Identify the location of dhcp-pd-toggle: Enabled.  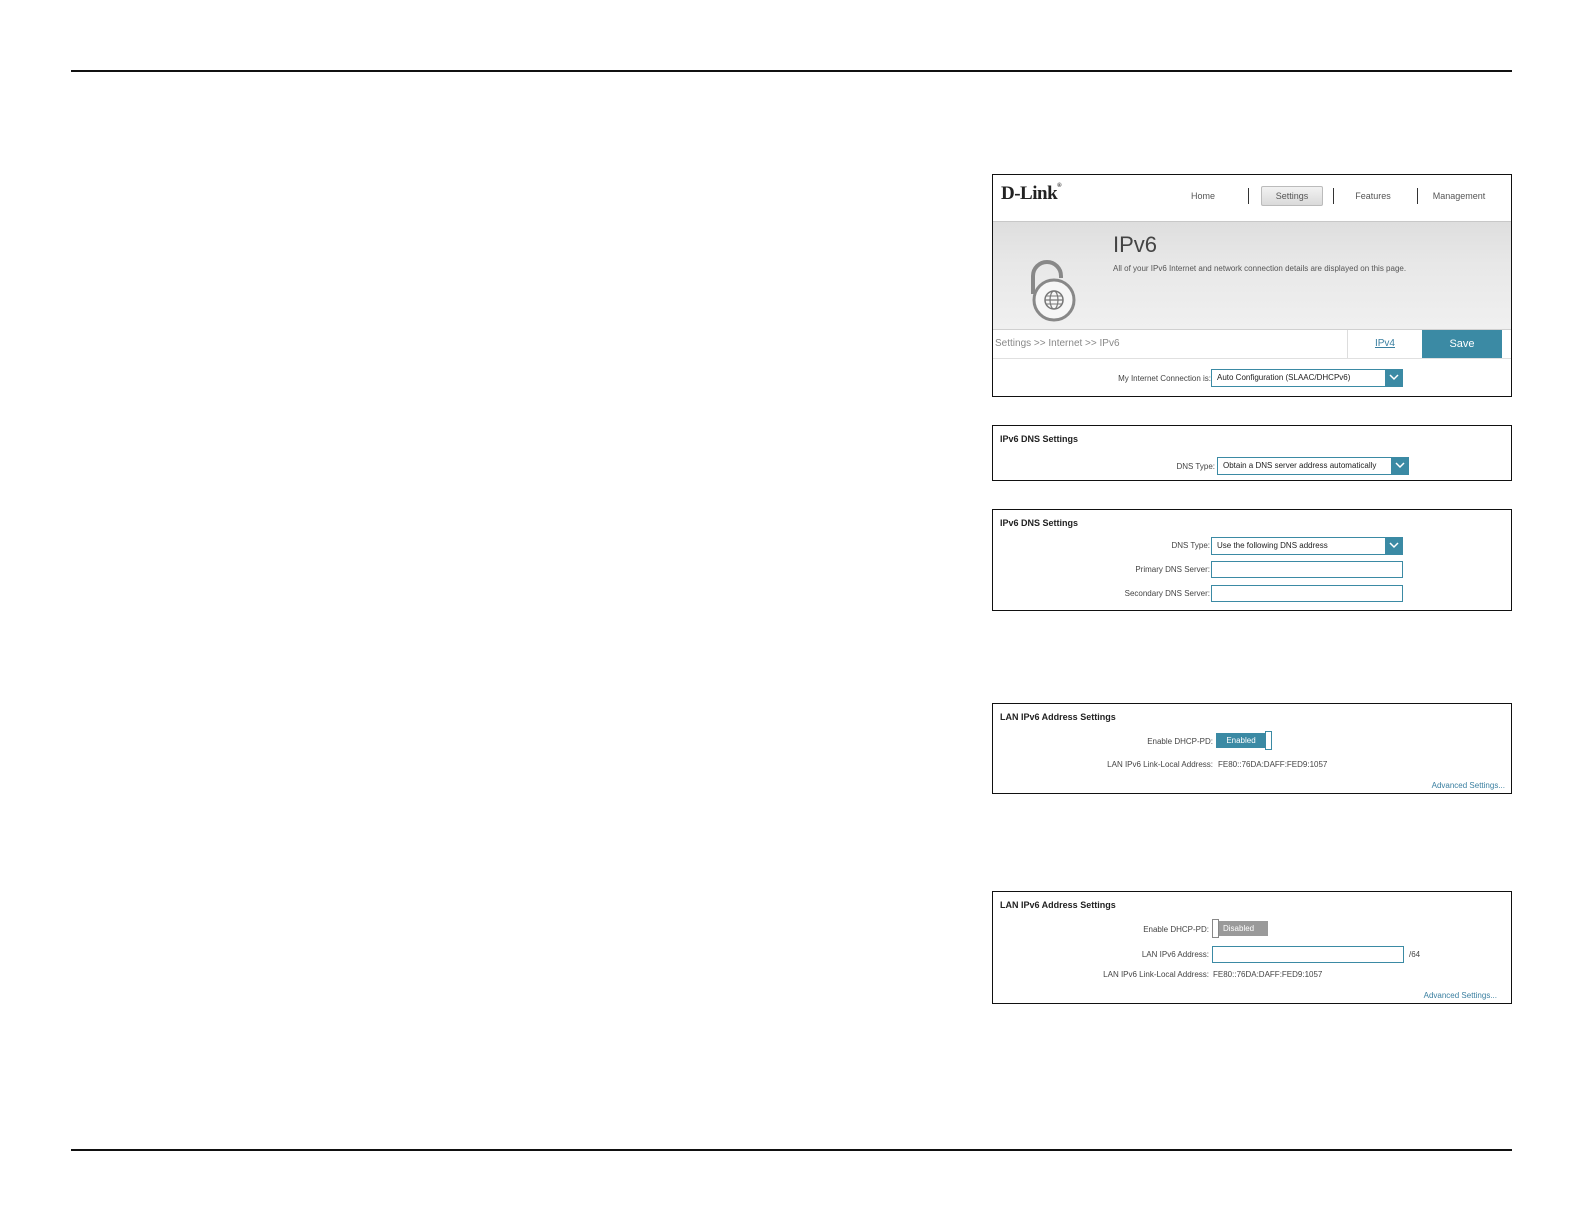
(1244, 740).